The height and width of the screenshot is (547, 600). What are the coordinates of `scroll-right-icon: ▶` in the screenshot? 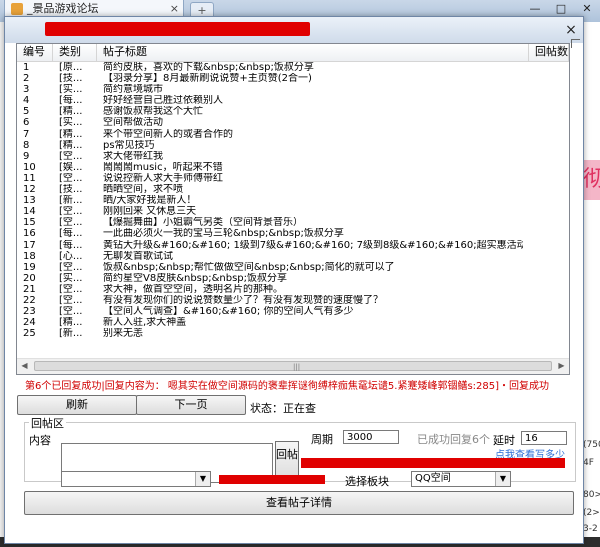 It's located at (561, 366).